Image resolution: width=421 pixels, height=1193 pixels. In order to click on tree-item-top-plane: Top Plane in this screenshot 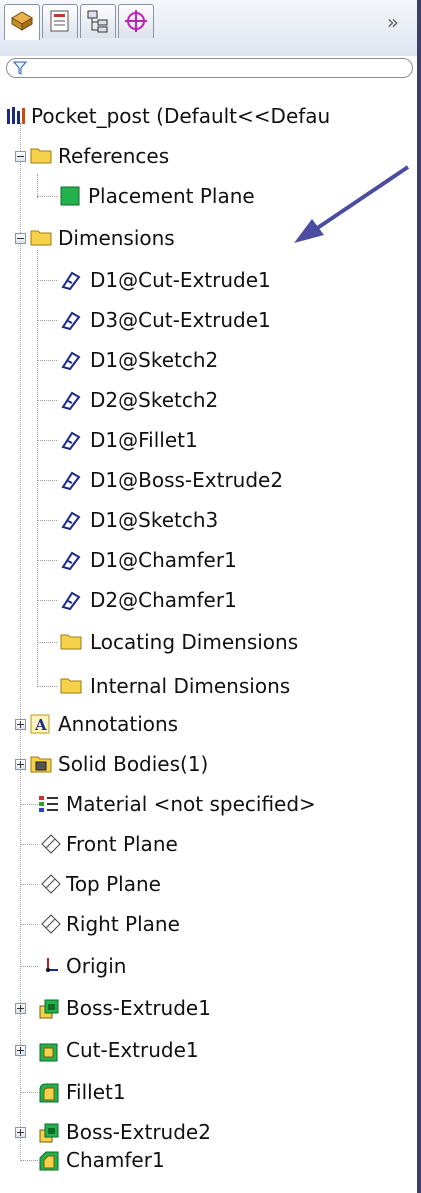, I will do `click(208, 884)`.